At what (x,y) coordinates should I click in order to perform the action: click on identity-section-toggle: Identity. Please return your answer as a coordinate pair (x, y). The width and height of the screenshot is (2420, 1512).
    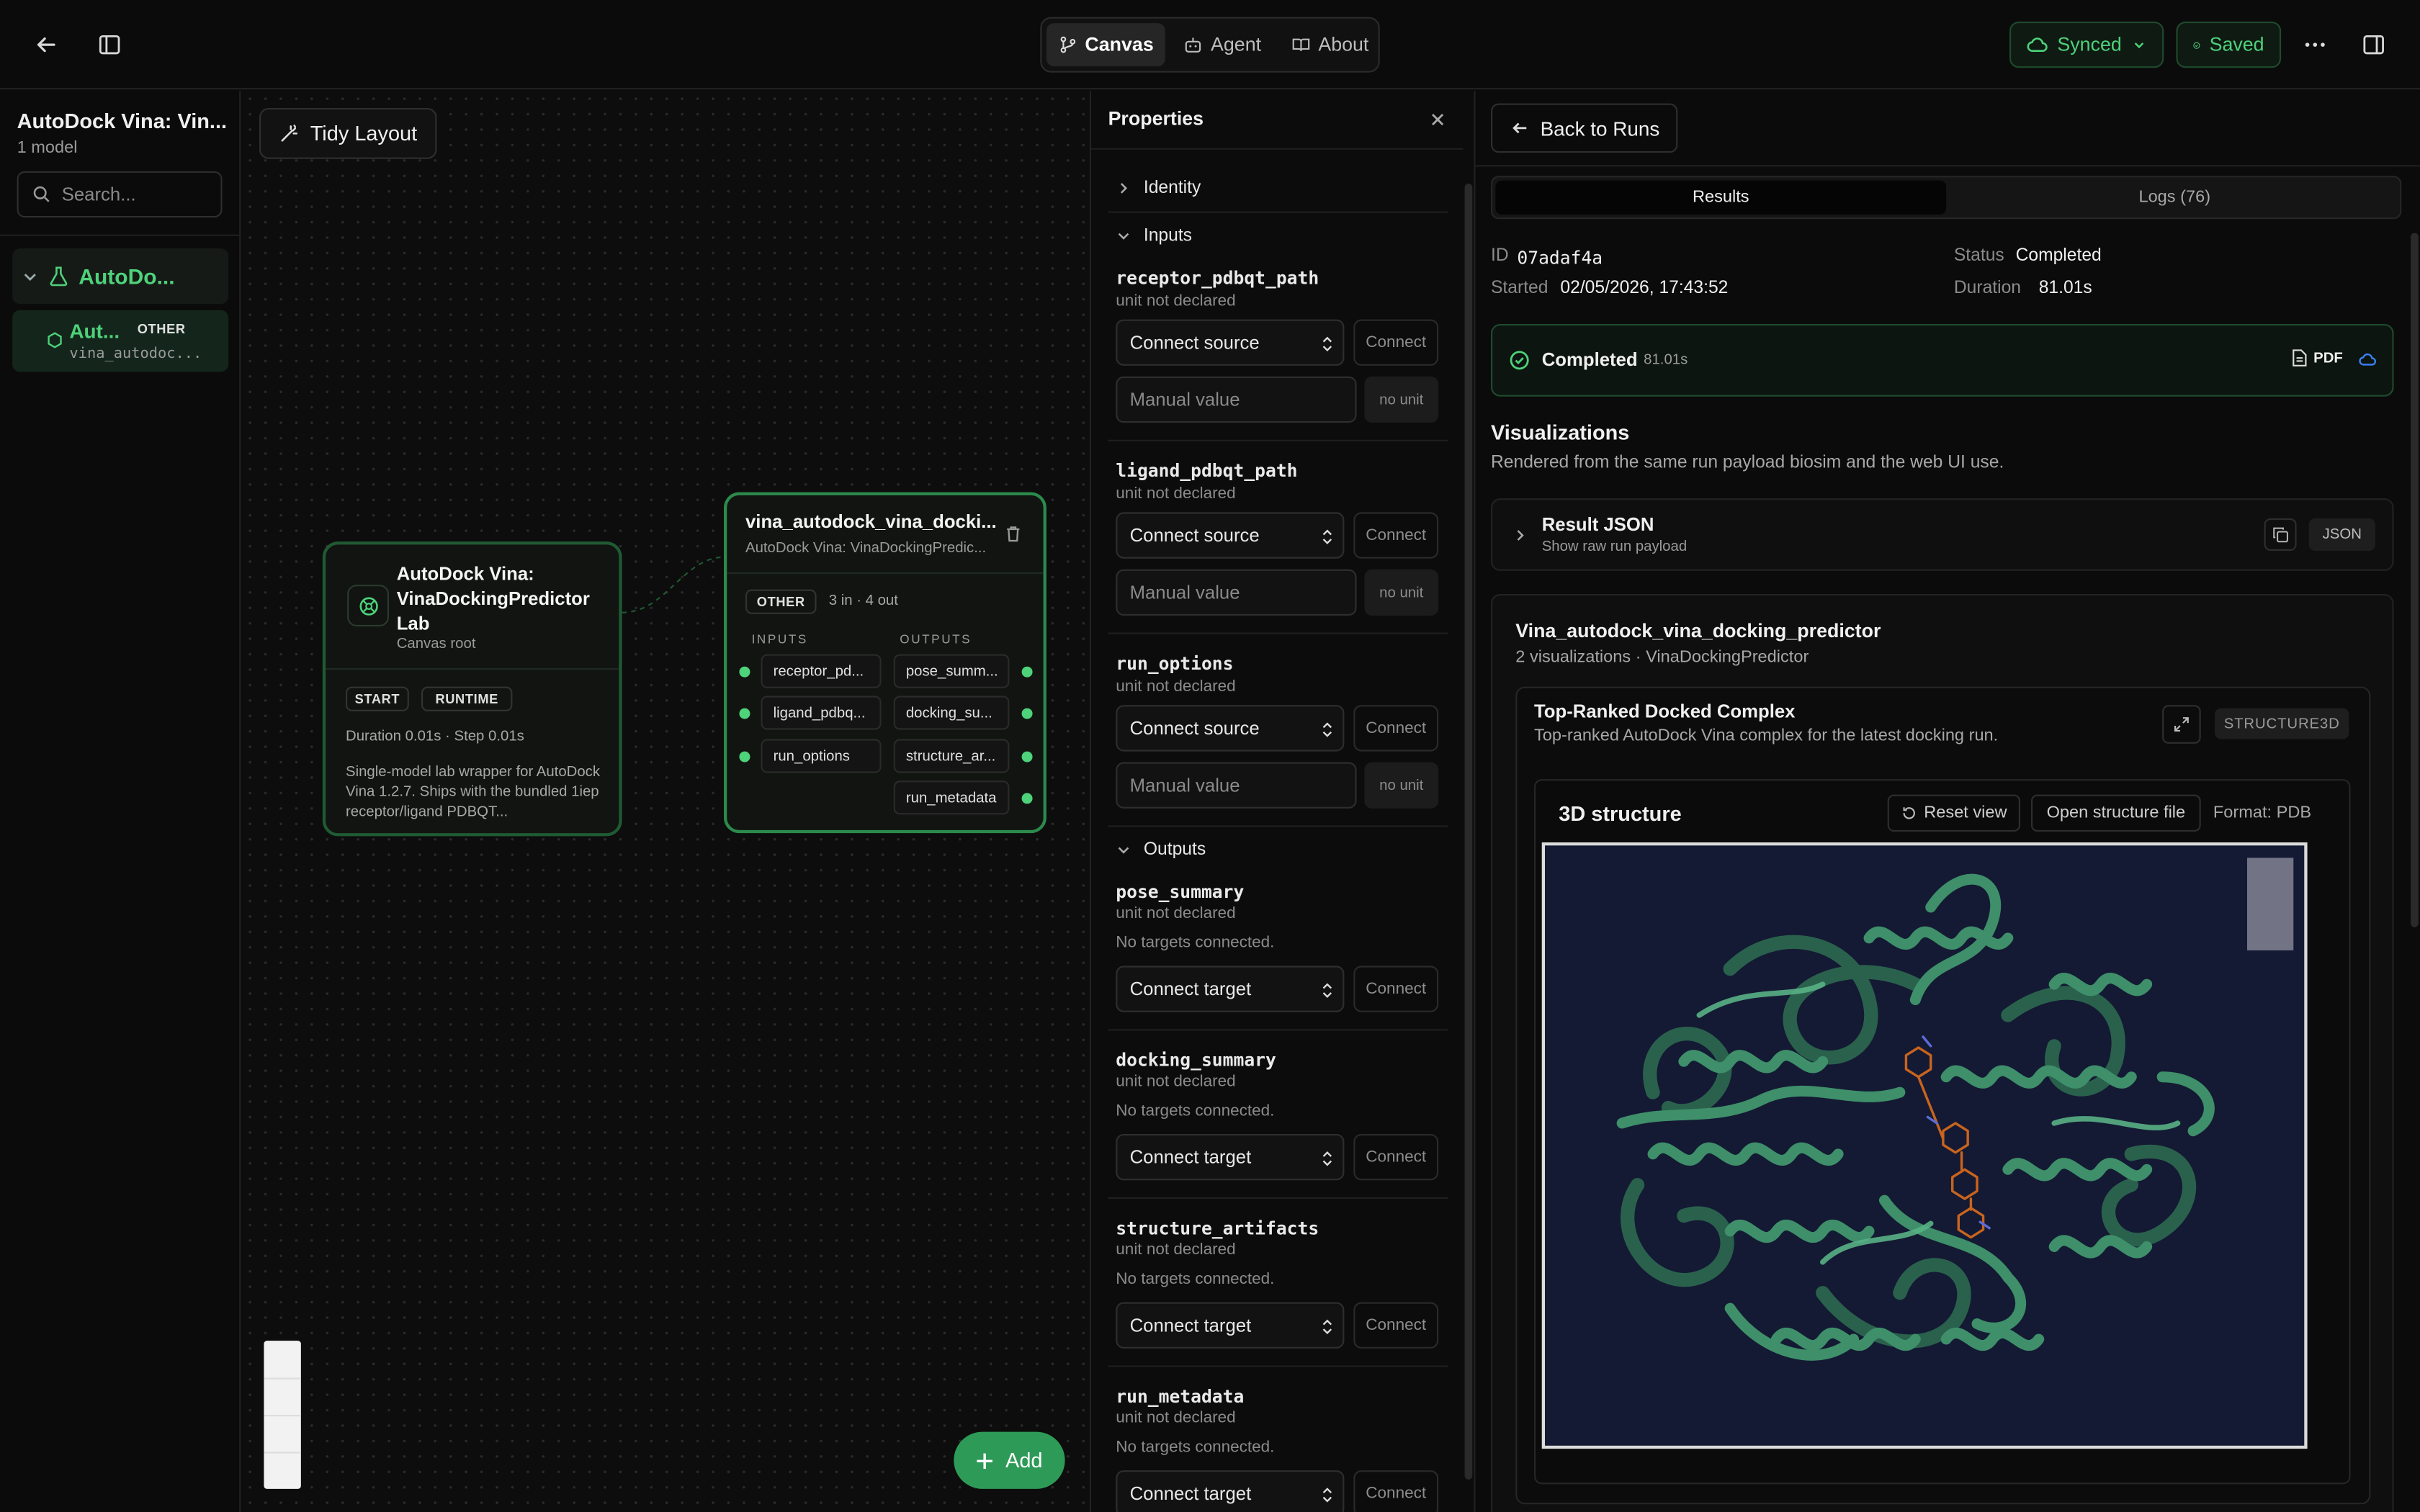
    Looking at the image, I should click on (1158, 188).